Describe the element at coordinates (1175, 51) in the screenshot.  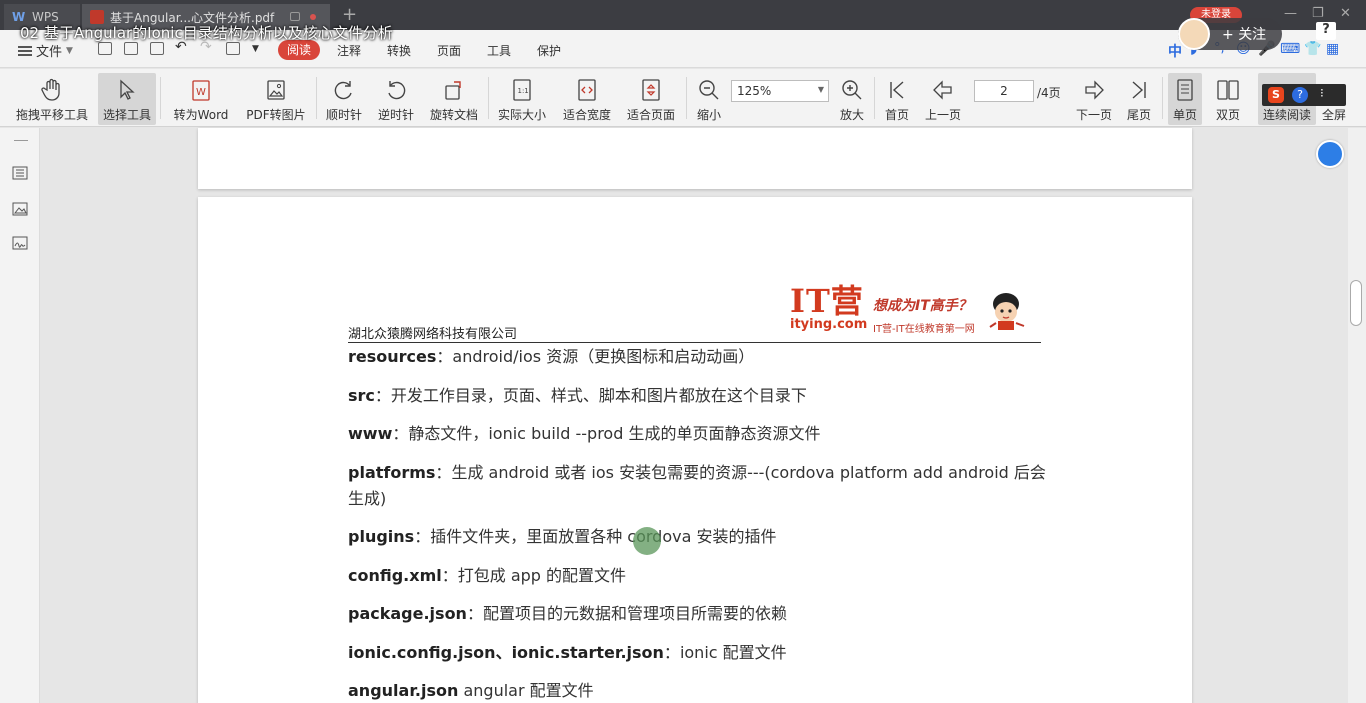
I see `ime-mode-label: 中` at that location.